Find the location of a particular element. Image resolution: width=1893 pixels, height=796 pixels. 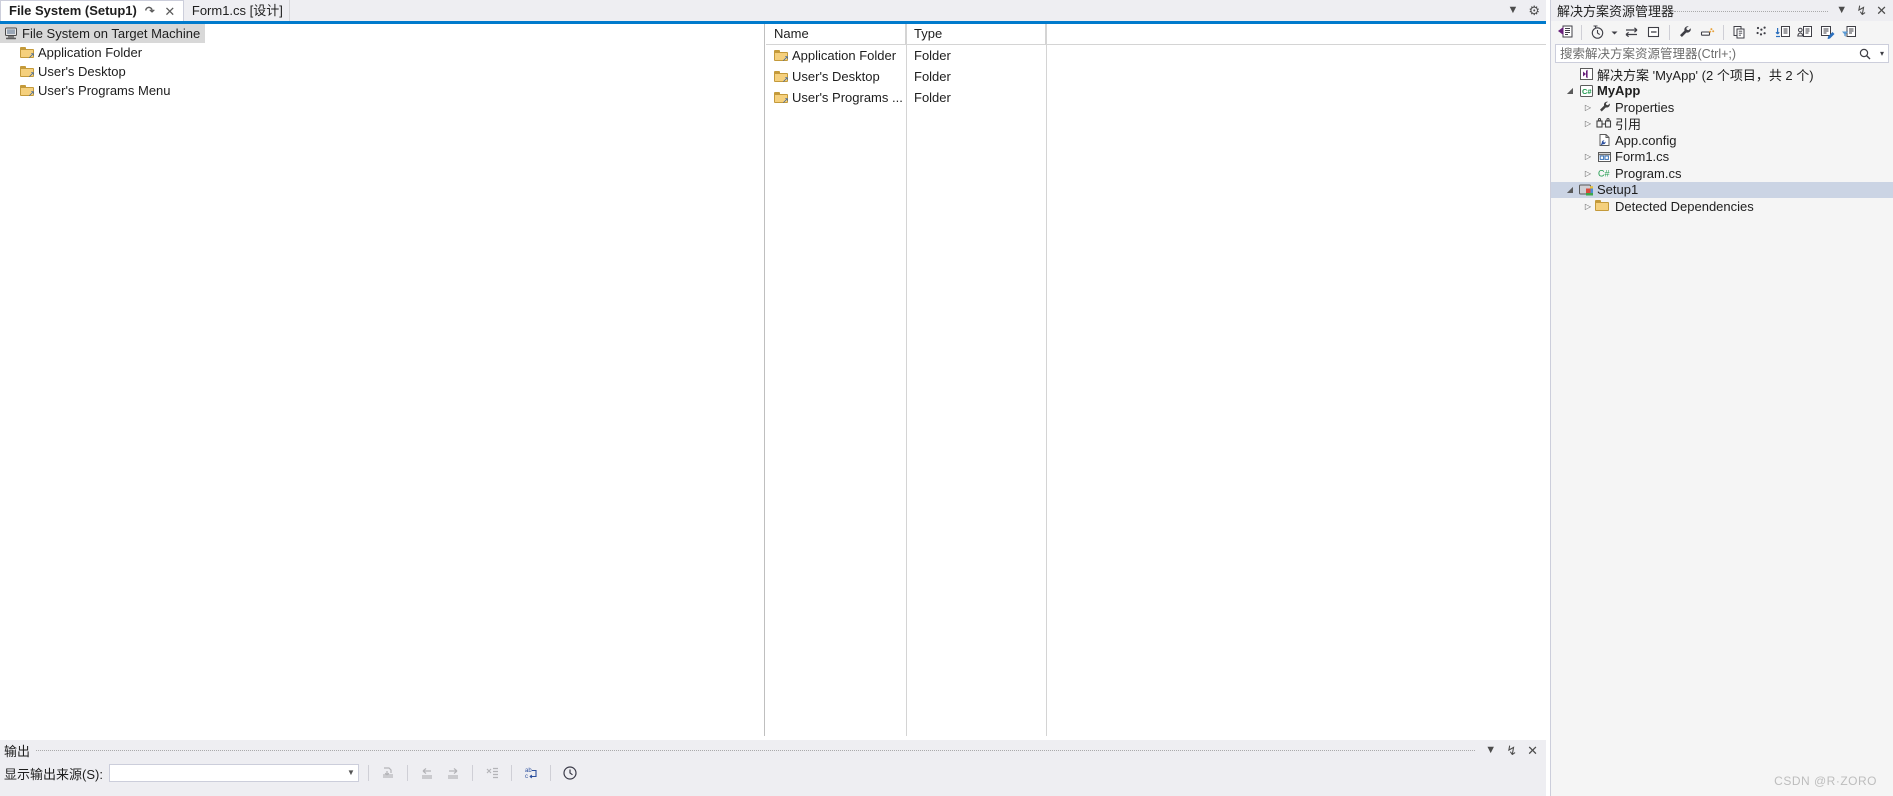

solution-explorer-search-box: ▾ is located at coordinates (1722, 53).